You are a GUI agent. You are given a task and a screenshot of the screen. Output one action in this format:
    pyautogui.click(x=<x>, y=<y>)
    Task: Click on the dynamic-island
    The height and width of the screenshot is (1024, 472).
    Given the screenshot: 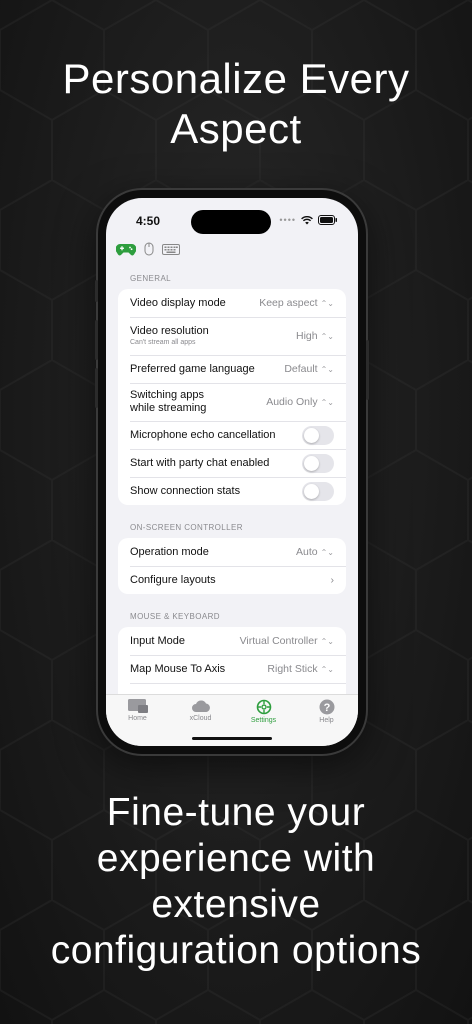 What is the action you would take?
    pyautogui.click(x=231, y=222)
    